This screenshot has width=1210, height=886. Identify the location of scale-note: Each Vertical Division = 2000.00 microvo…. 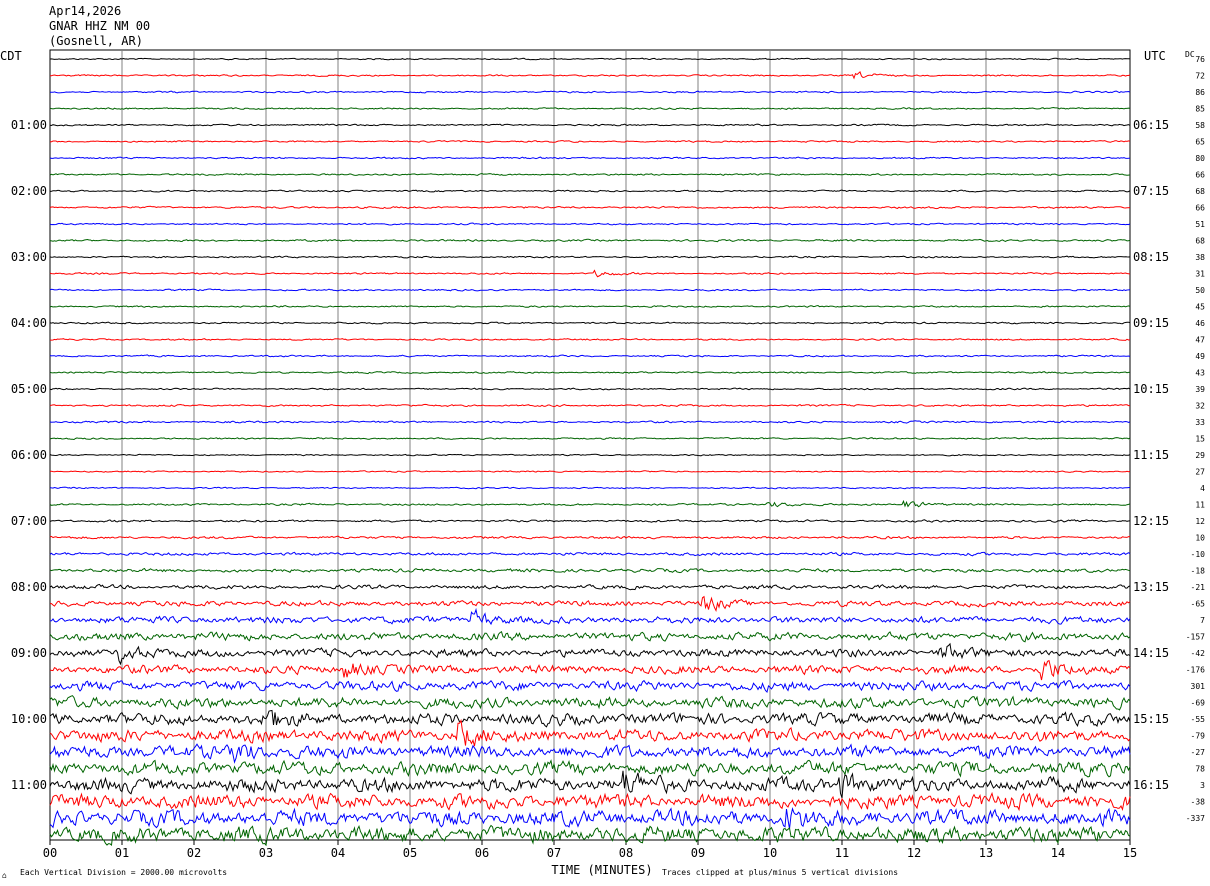
(123, 872).